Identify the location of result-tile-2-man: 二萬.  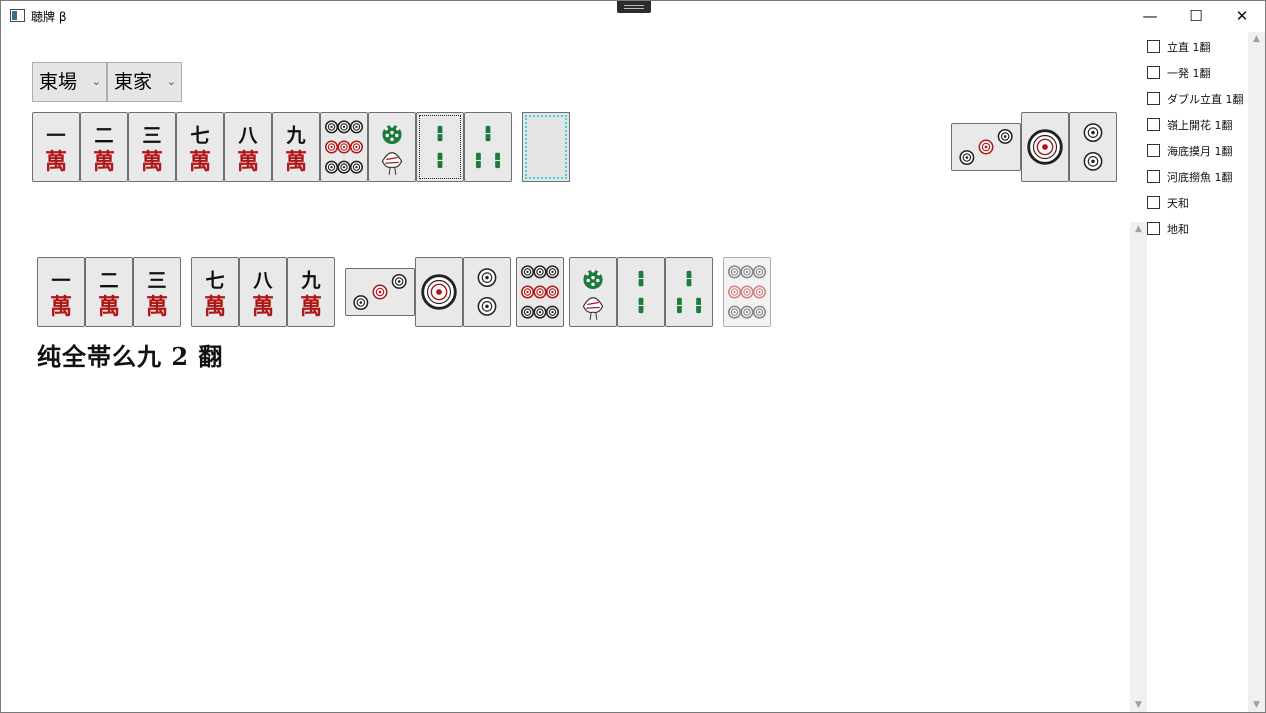
(109, 292).